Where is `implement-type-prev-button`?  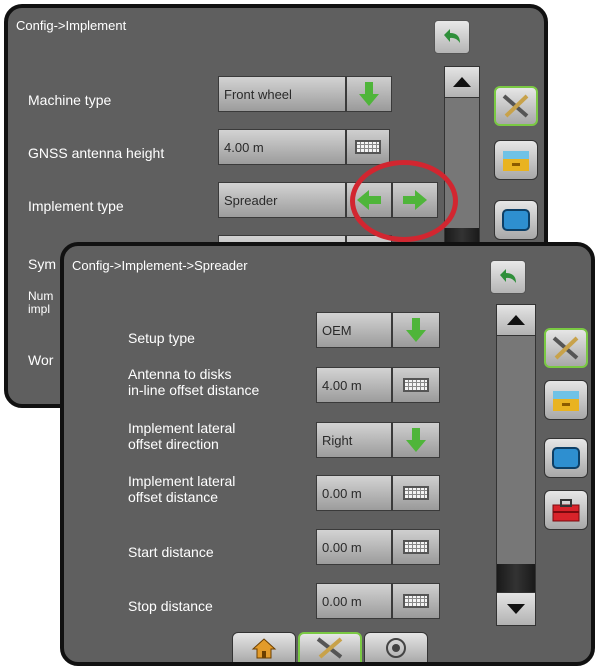 implement-type-prev-button is located at coordinates (369, 200).